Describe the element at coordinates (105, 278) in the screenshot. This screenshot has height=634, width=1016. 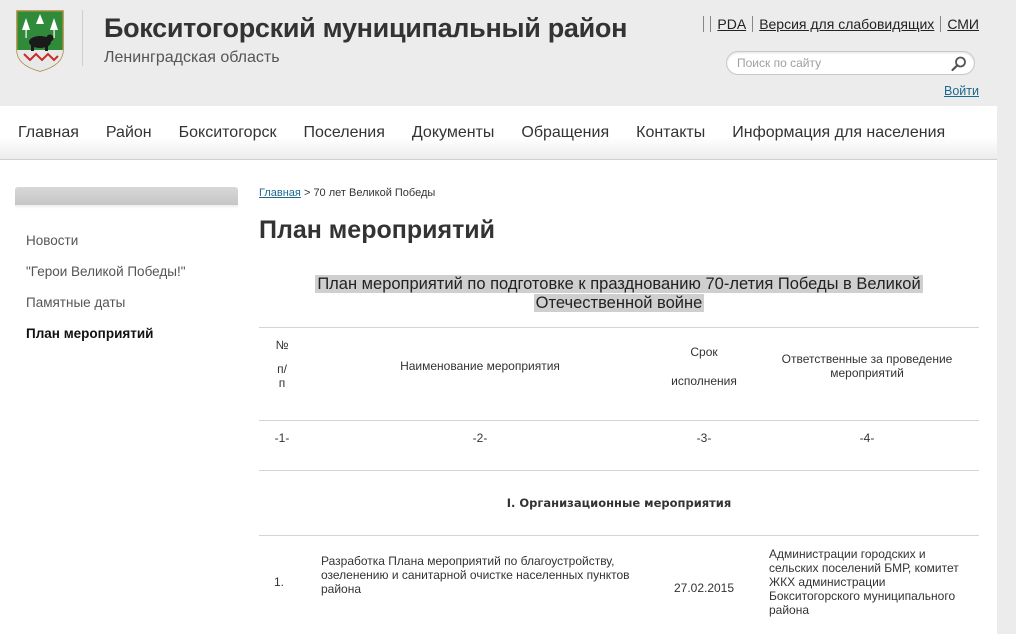
I see `sidebar-item-heroes: "Герои Великой Победы!"` at that location.